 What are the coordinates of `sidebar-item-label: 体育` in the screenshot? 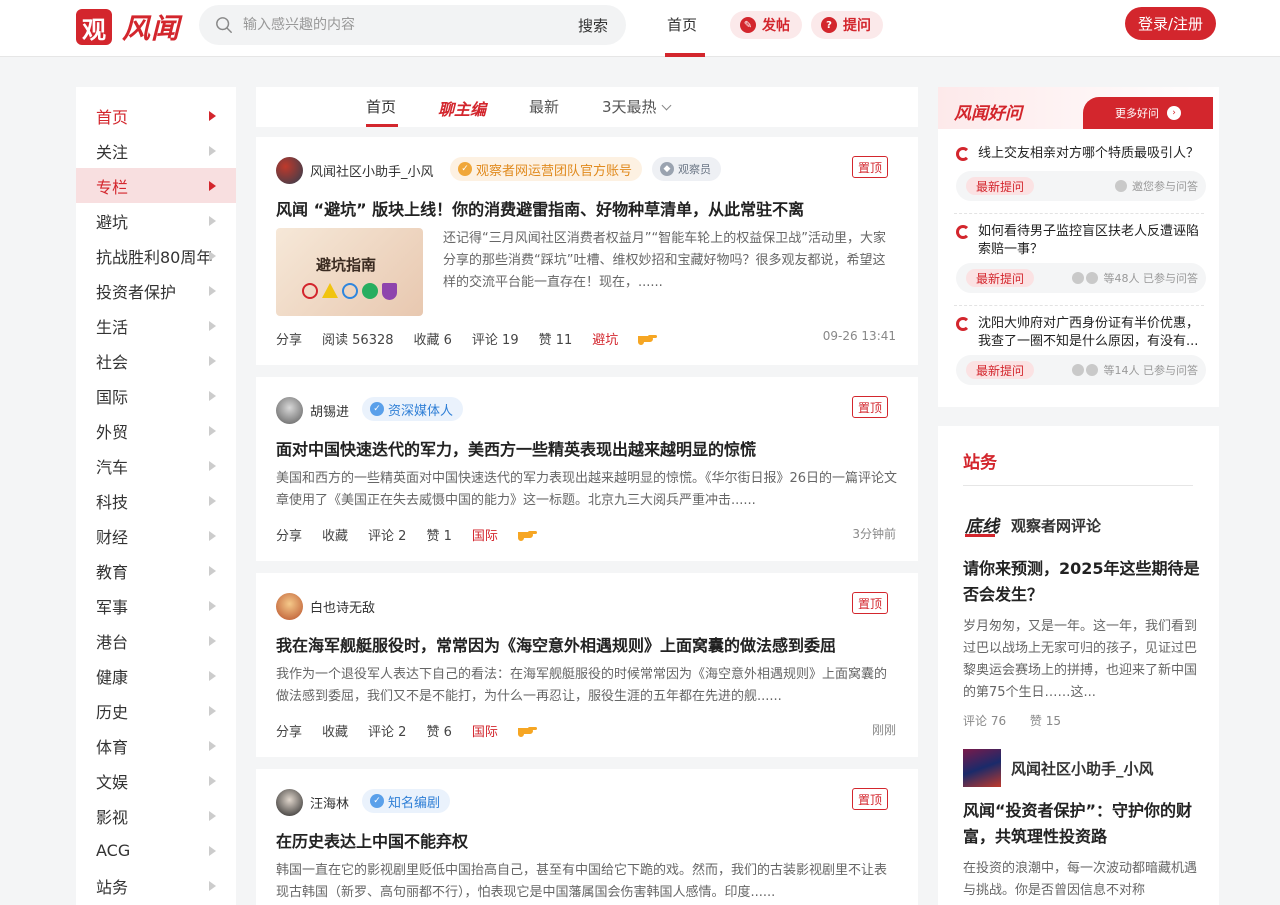 It's located at (112, 747).